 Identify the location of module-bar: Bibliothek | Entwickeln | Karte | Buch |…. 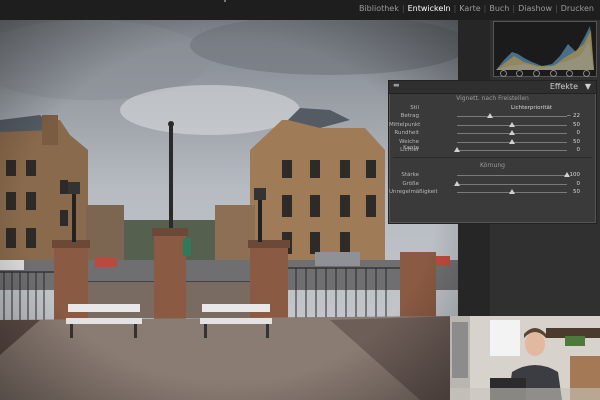
(300, 10).